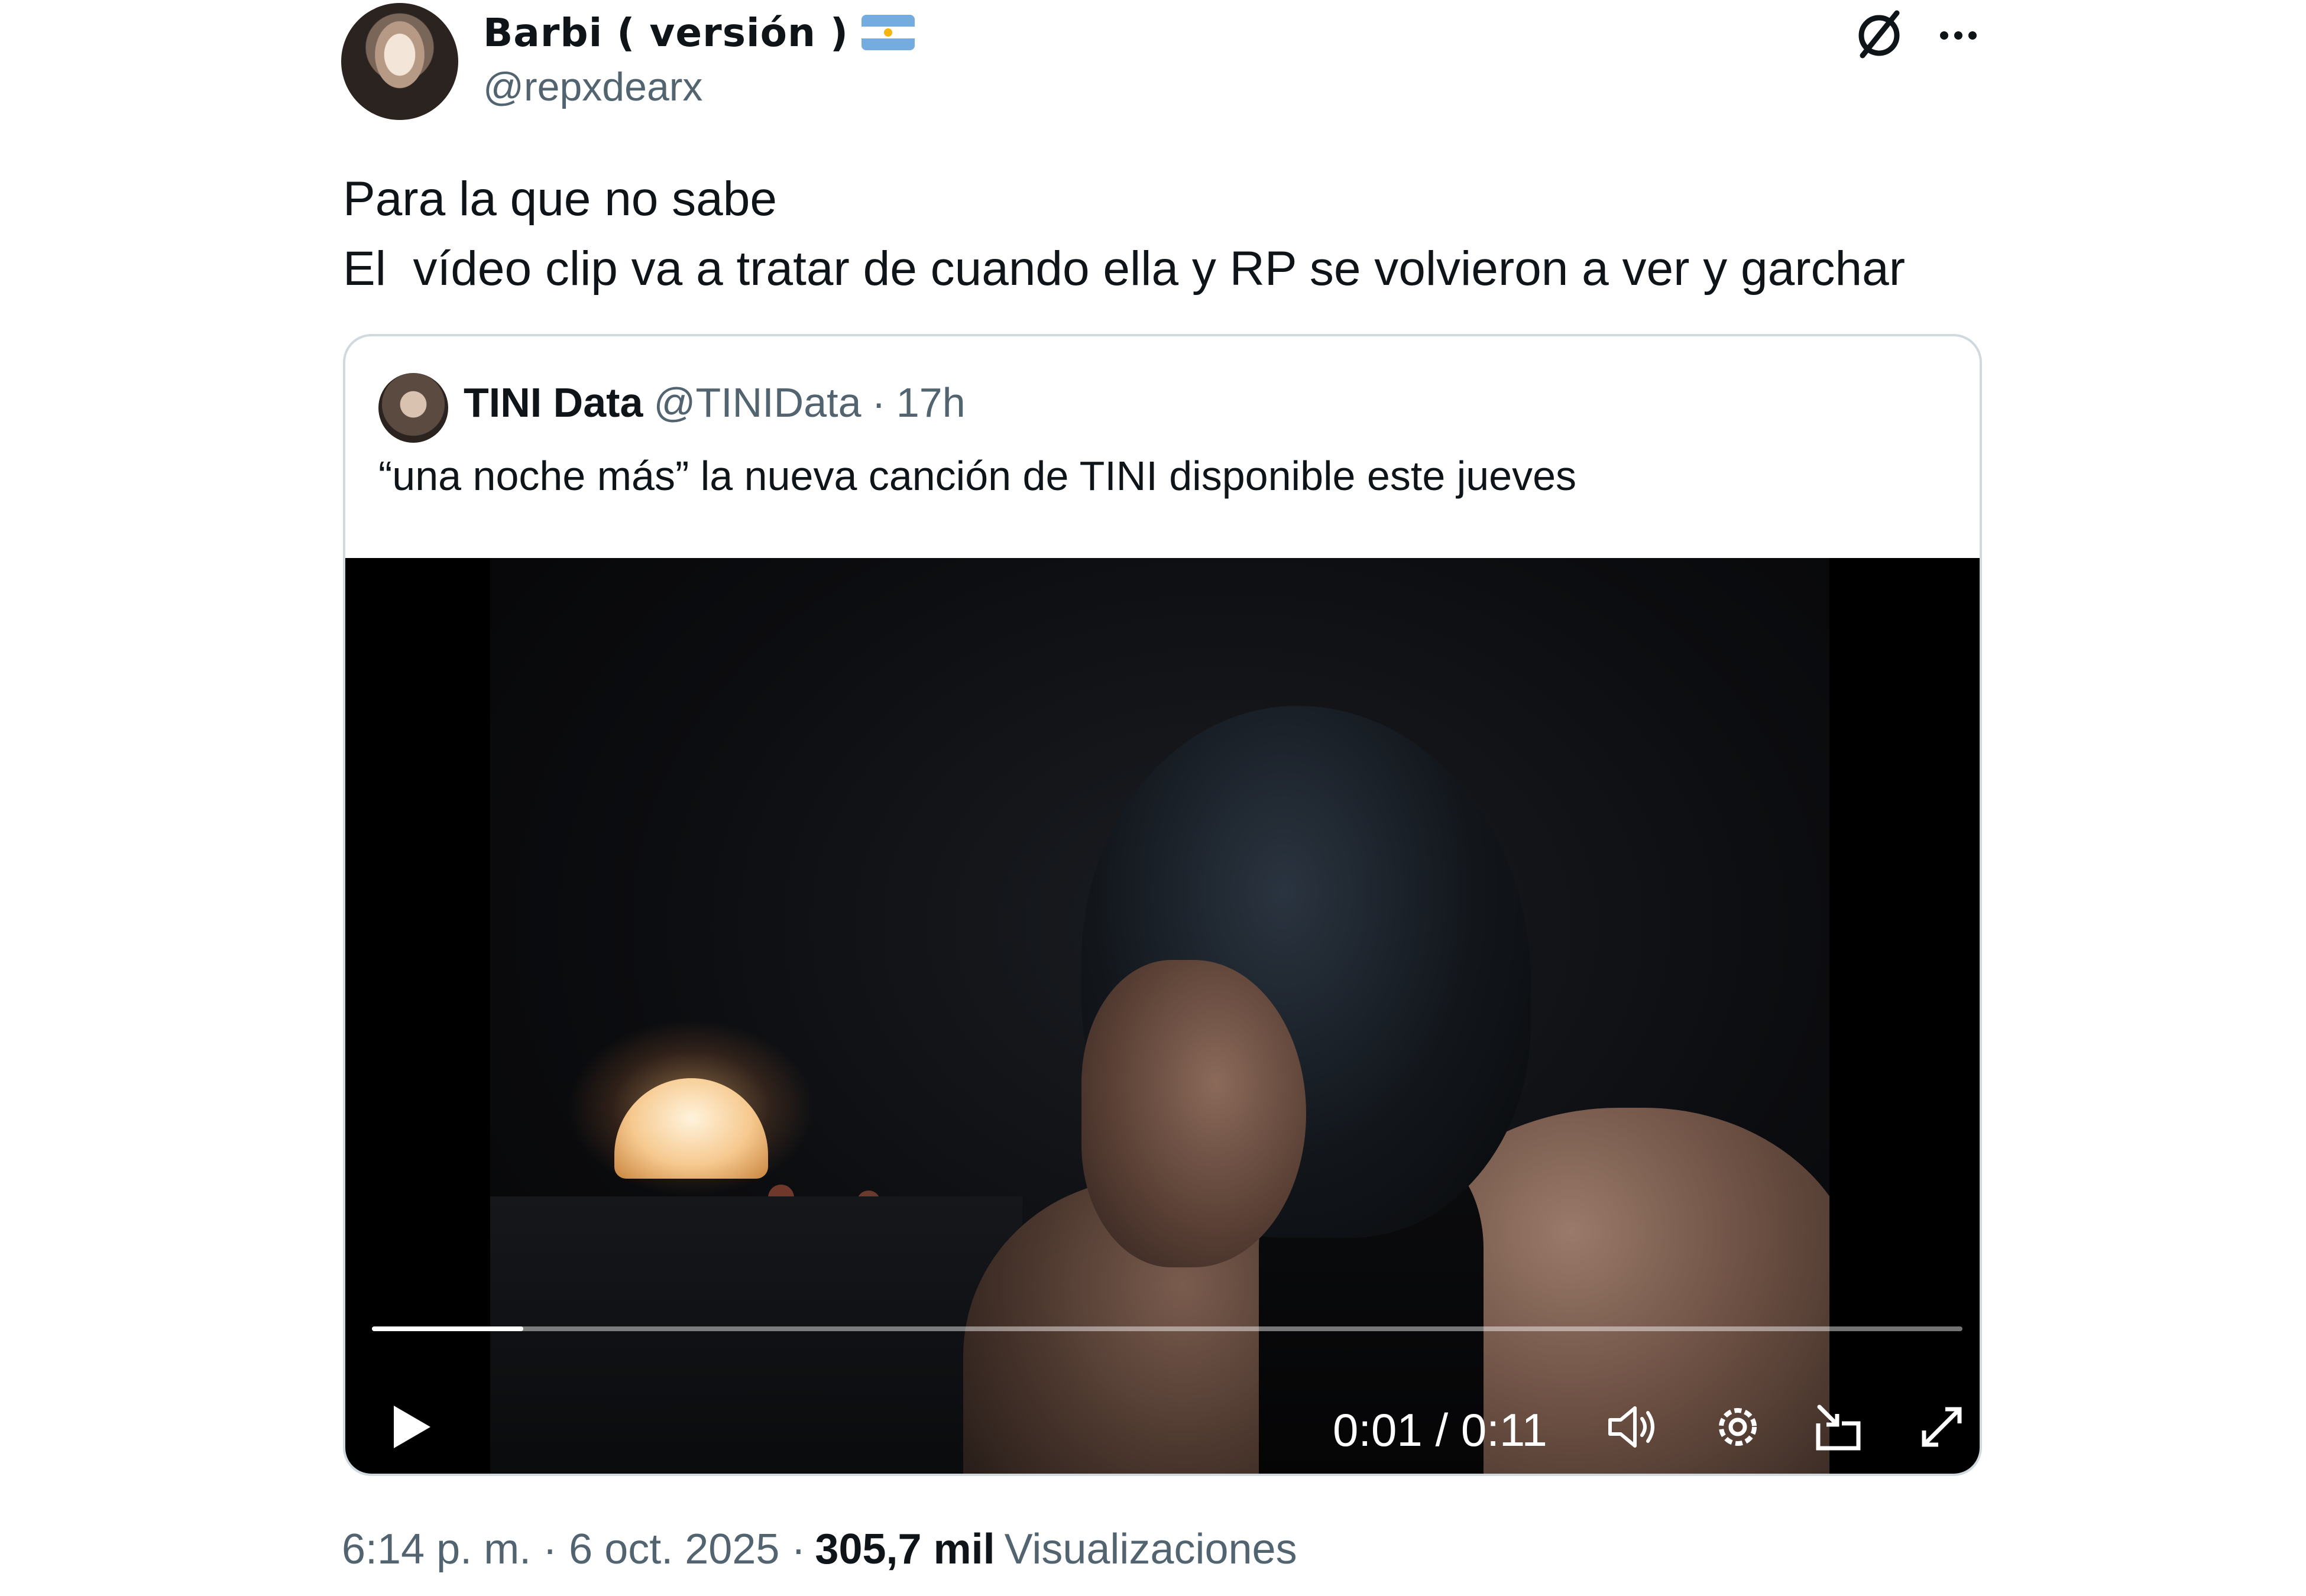 The height and width of the screenshot is (1596, 2306). I want to click on author-name-row: Barbi ( versión ), so click(699, 32).